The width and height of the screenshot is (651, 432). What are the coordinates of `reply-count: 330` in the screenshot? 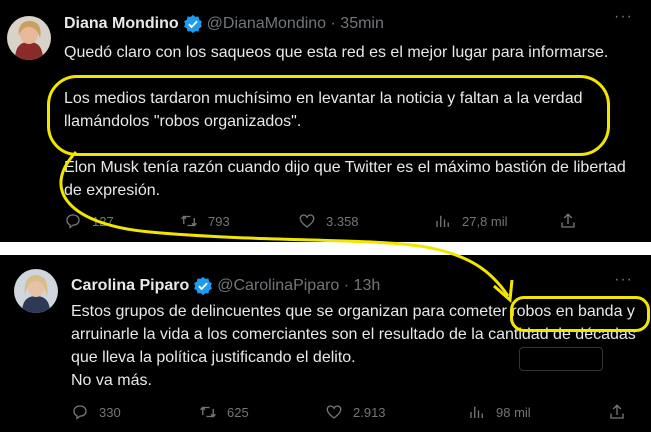 It's located at (110, 412).